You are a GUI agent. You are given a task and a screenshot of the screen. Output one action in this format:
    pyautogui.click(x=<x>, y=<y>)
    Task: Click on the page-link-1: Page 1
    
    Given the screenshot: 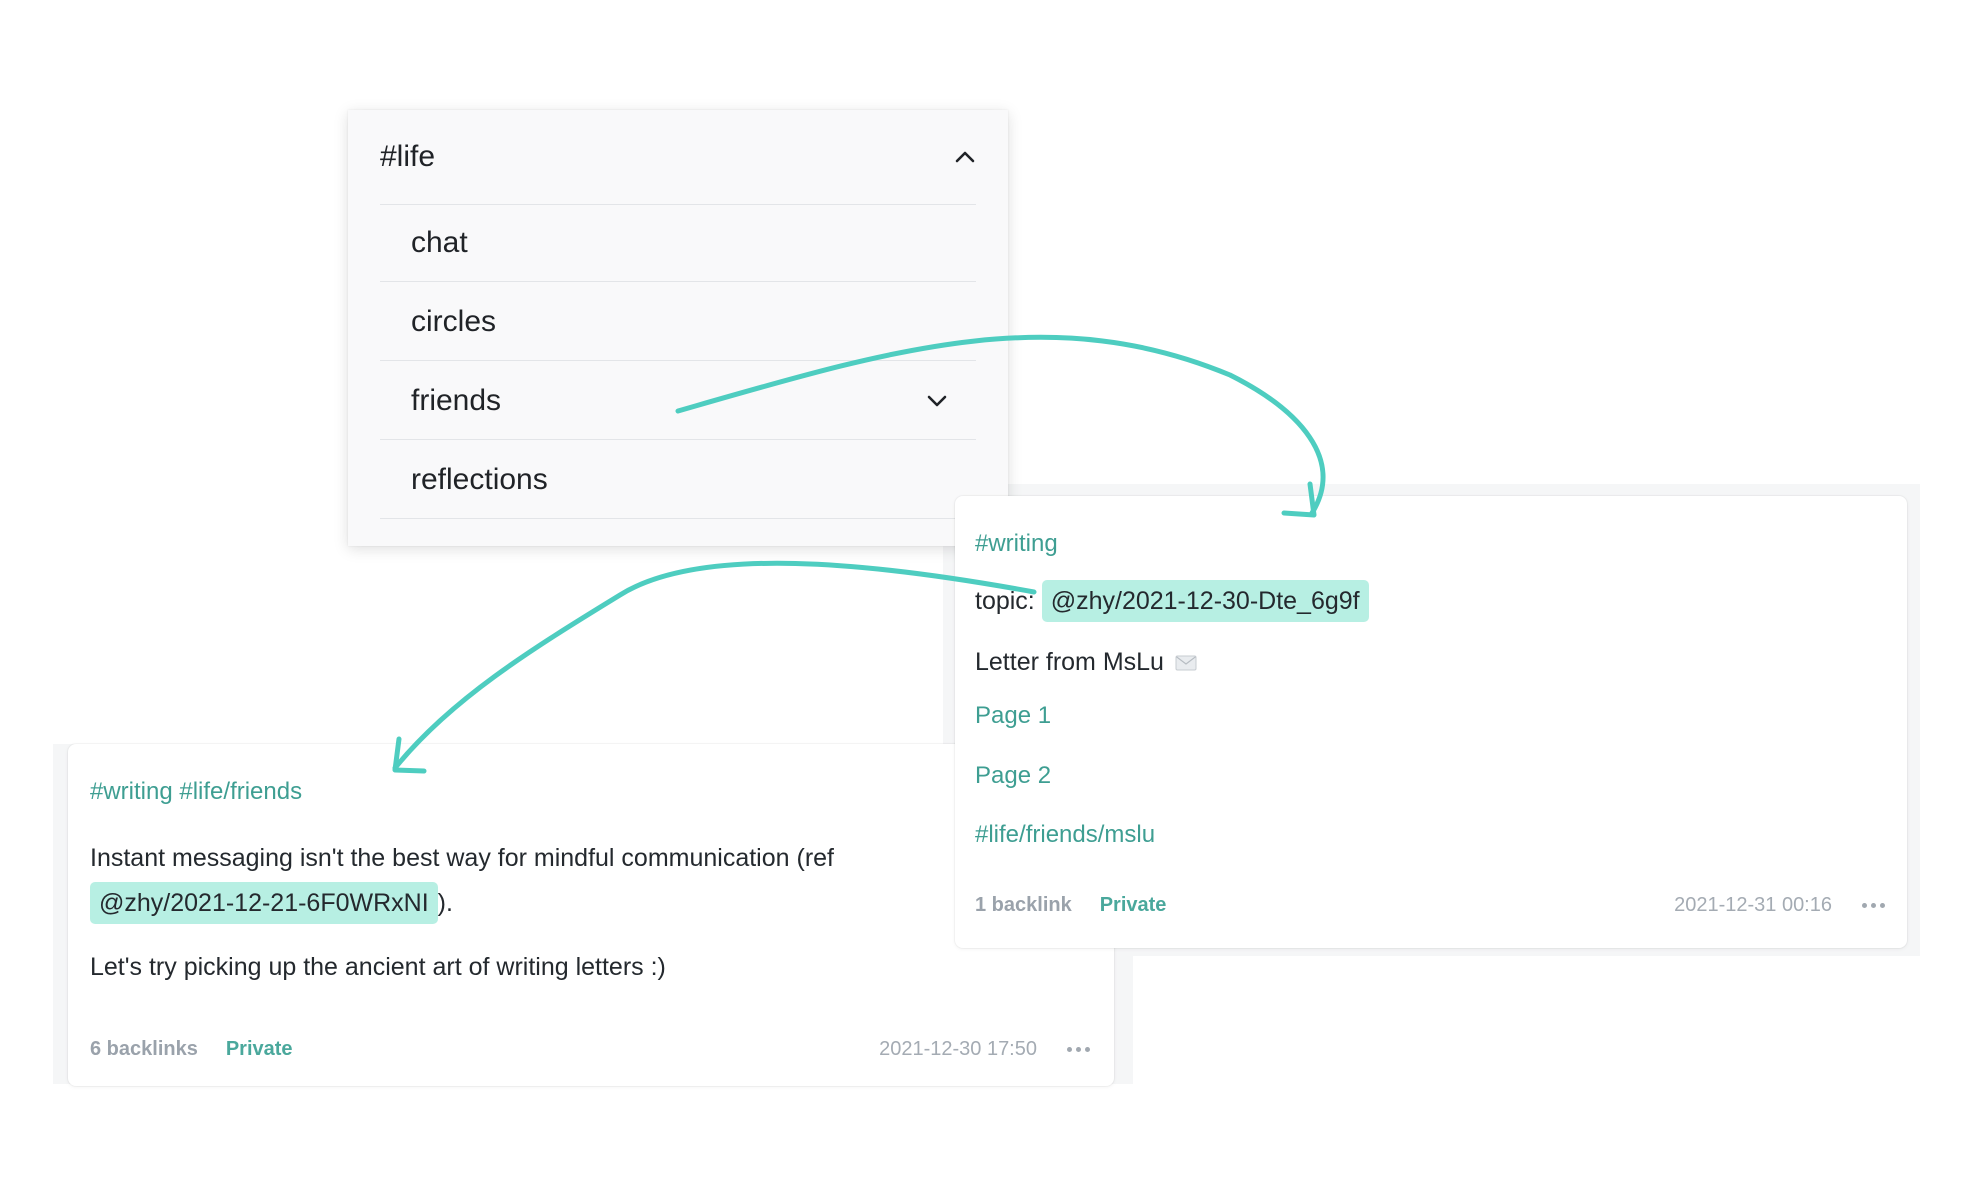 What is the action you would take?
    pyautogui.click(x=1013, y=715)
    